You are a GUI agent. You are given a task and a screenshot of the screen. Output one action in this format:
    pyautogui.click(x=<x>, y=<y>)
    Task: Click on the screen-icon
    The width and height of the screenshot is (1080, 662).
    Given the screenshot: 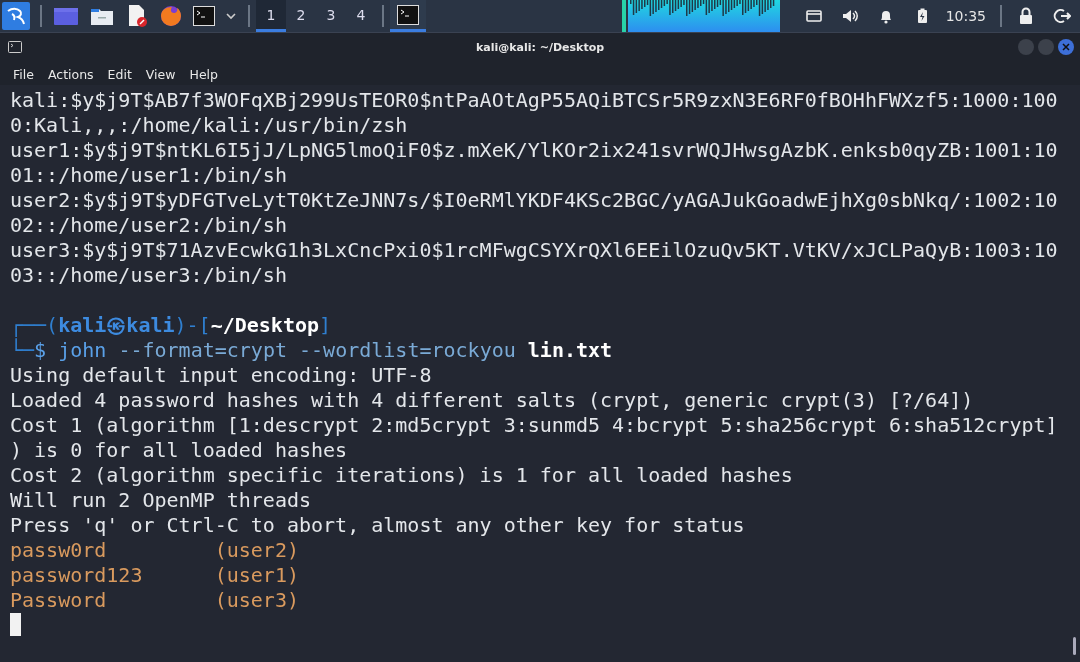 What is the action you would take?
    pyautogui.click(x=813, y=16)
    